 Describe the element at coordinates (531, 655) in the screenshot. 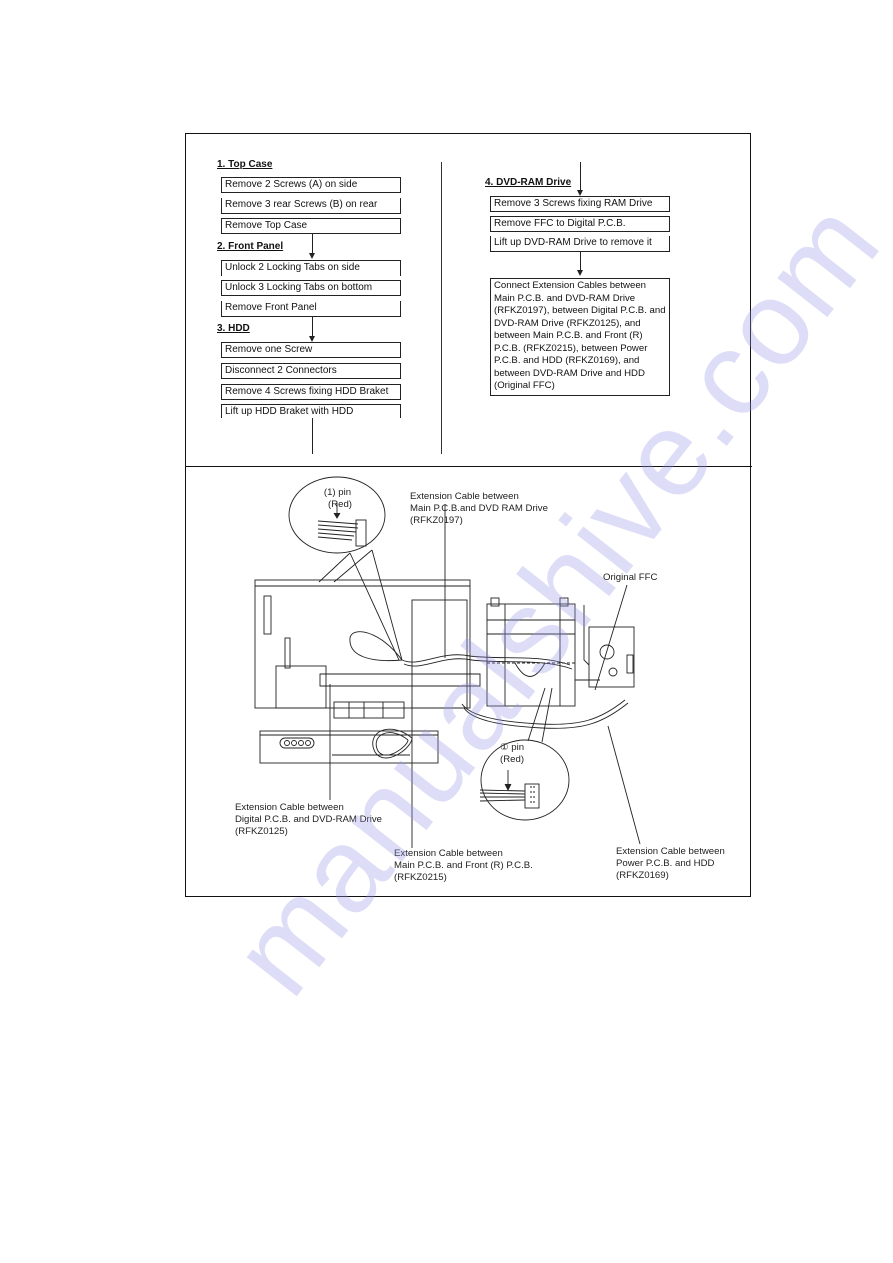

I see `dvd-ram-drive` at that location.